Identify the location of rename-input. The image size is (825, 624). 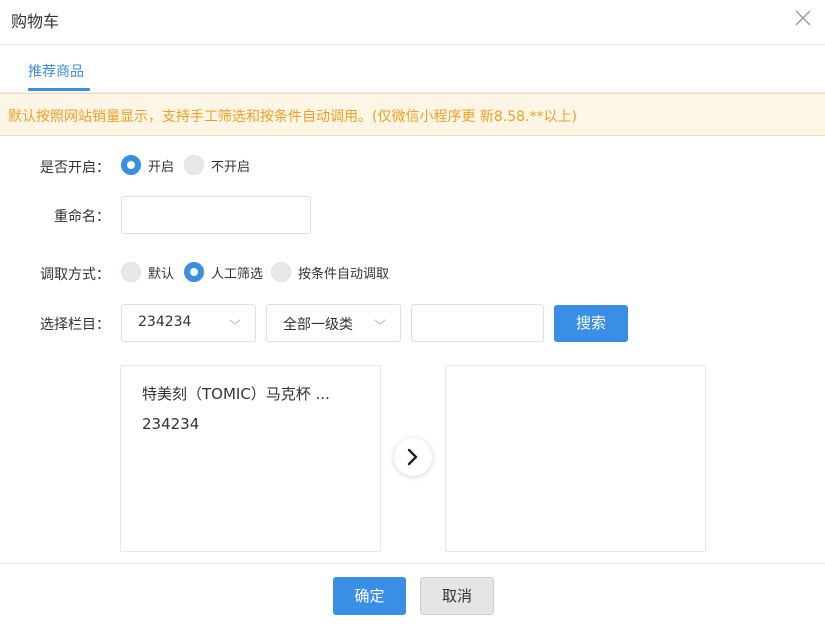
(216, 215).